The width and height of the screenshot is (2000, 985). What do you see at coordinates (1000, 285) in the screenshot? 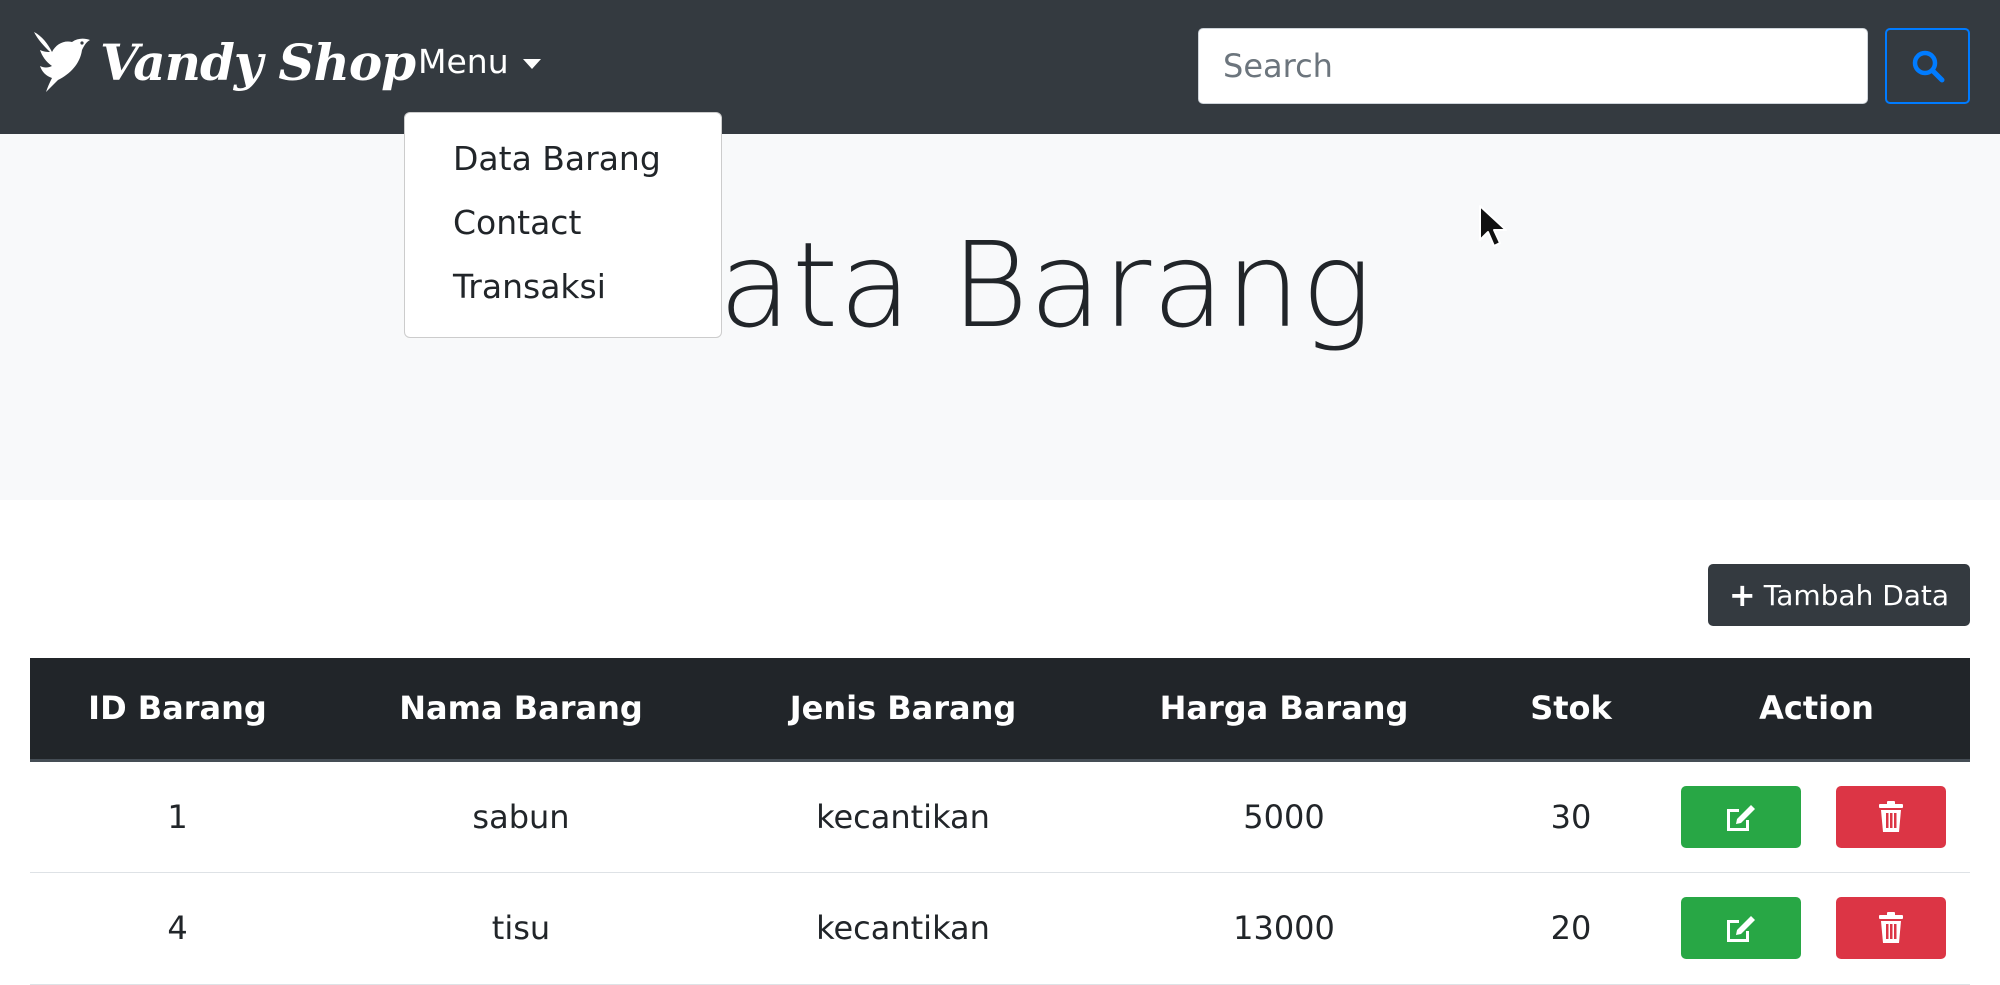
I see `page-title: Data Barang` at bounding box center [1000, 285].